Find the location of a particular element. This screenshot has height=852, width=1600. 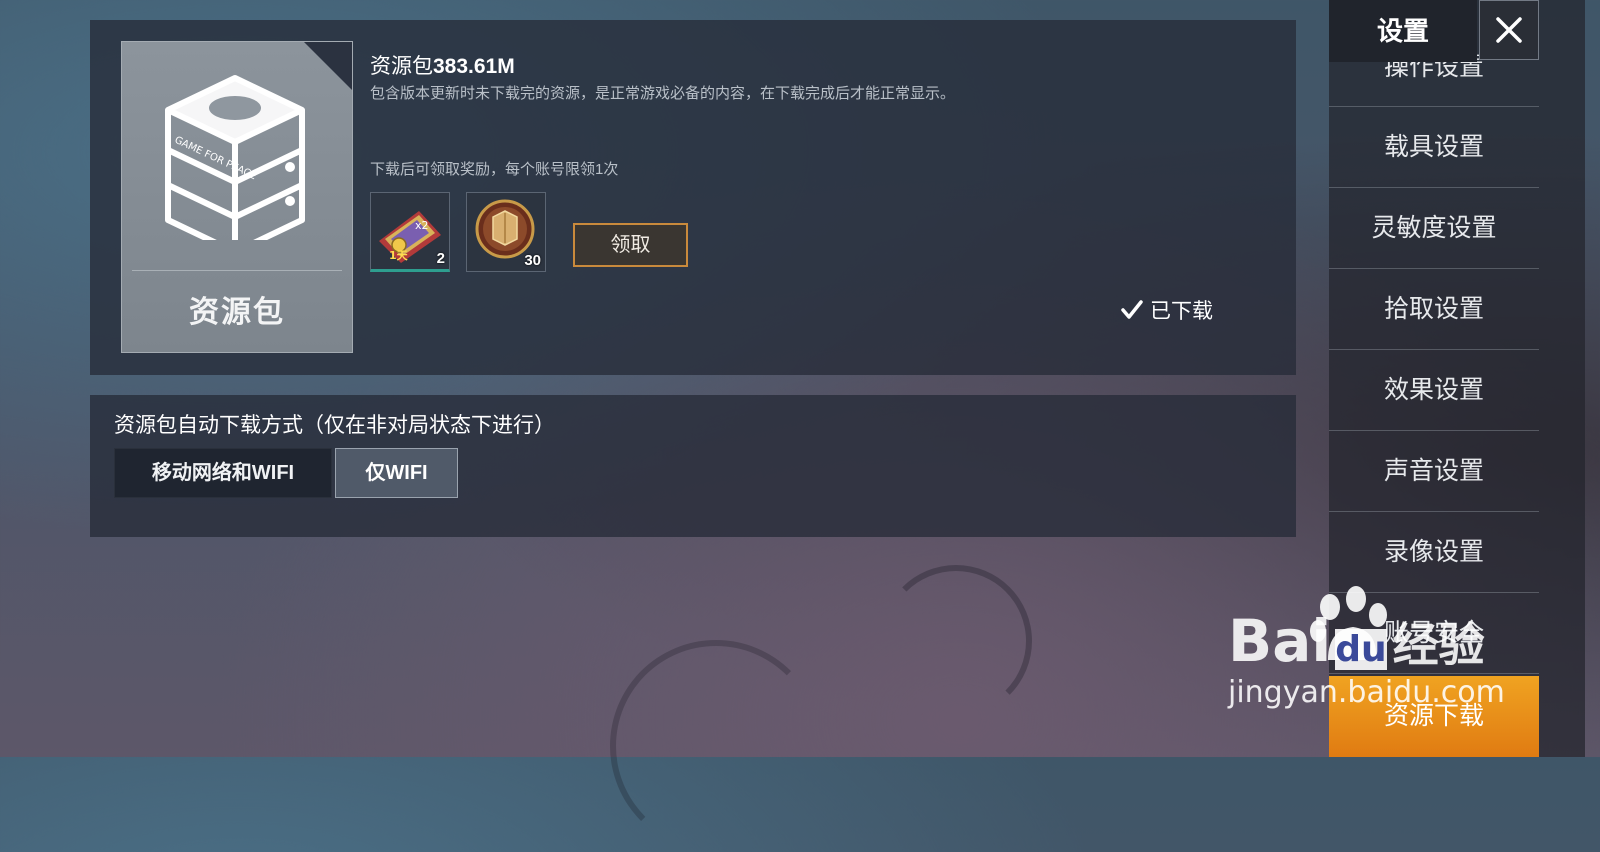

auto-download-panel: 资源包自动下载方式（仅在非对局状态下进行） 移动网络和WIFI 仅WIFI is located at coordinates (693, 466).